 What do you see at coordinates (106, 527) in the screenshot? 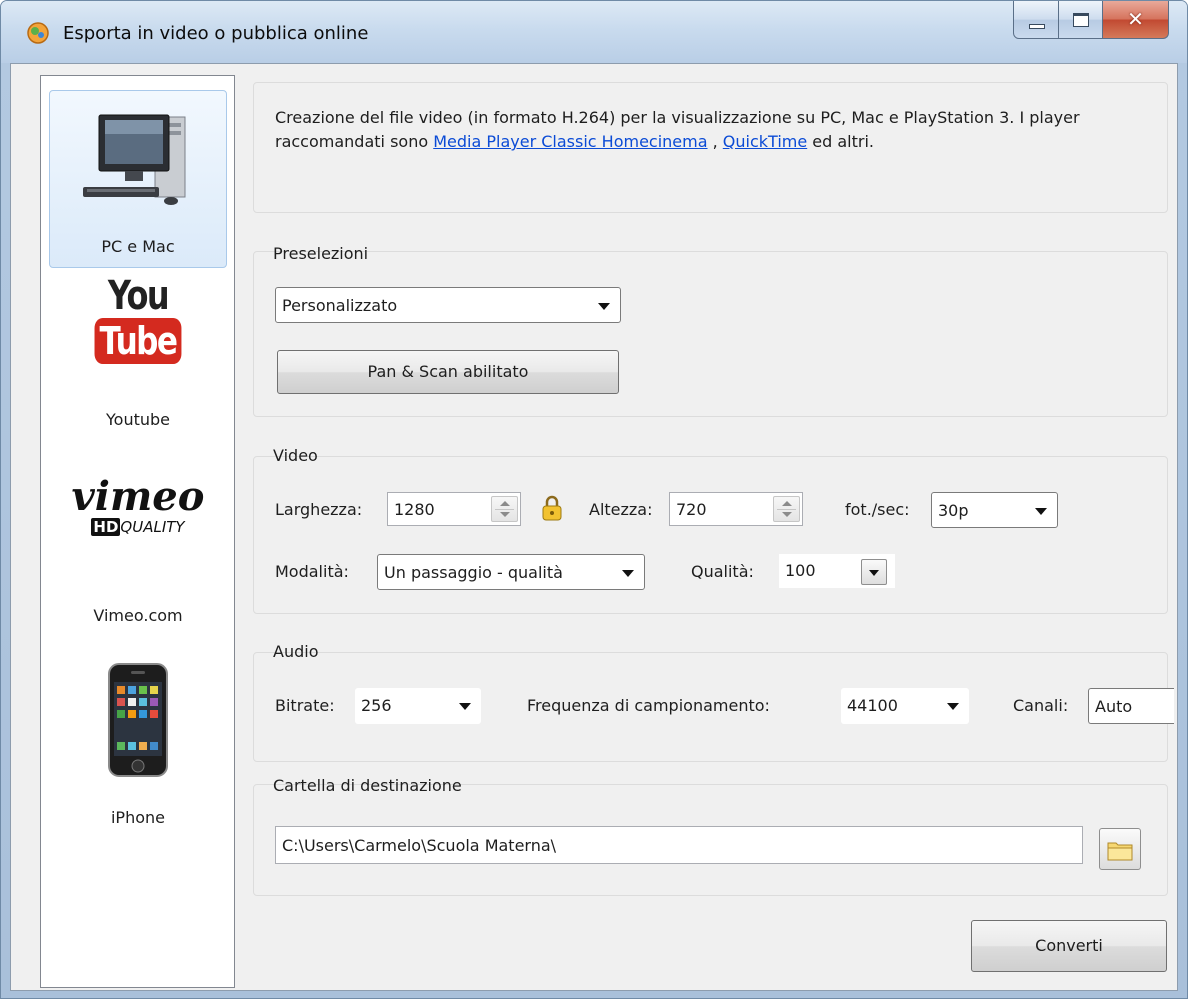
I see `vimeo-hd-badge: HD` at bounding box center [106, 527].